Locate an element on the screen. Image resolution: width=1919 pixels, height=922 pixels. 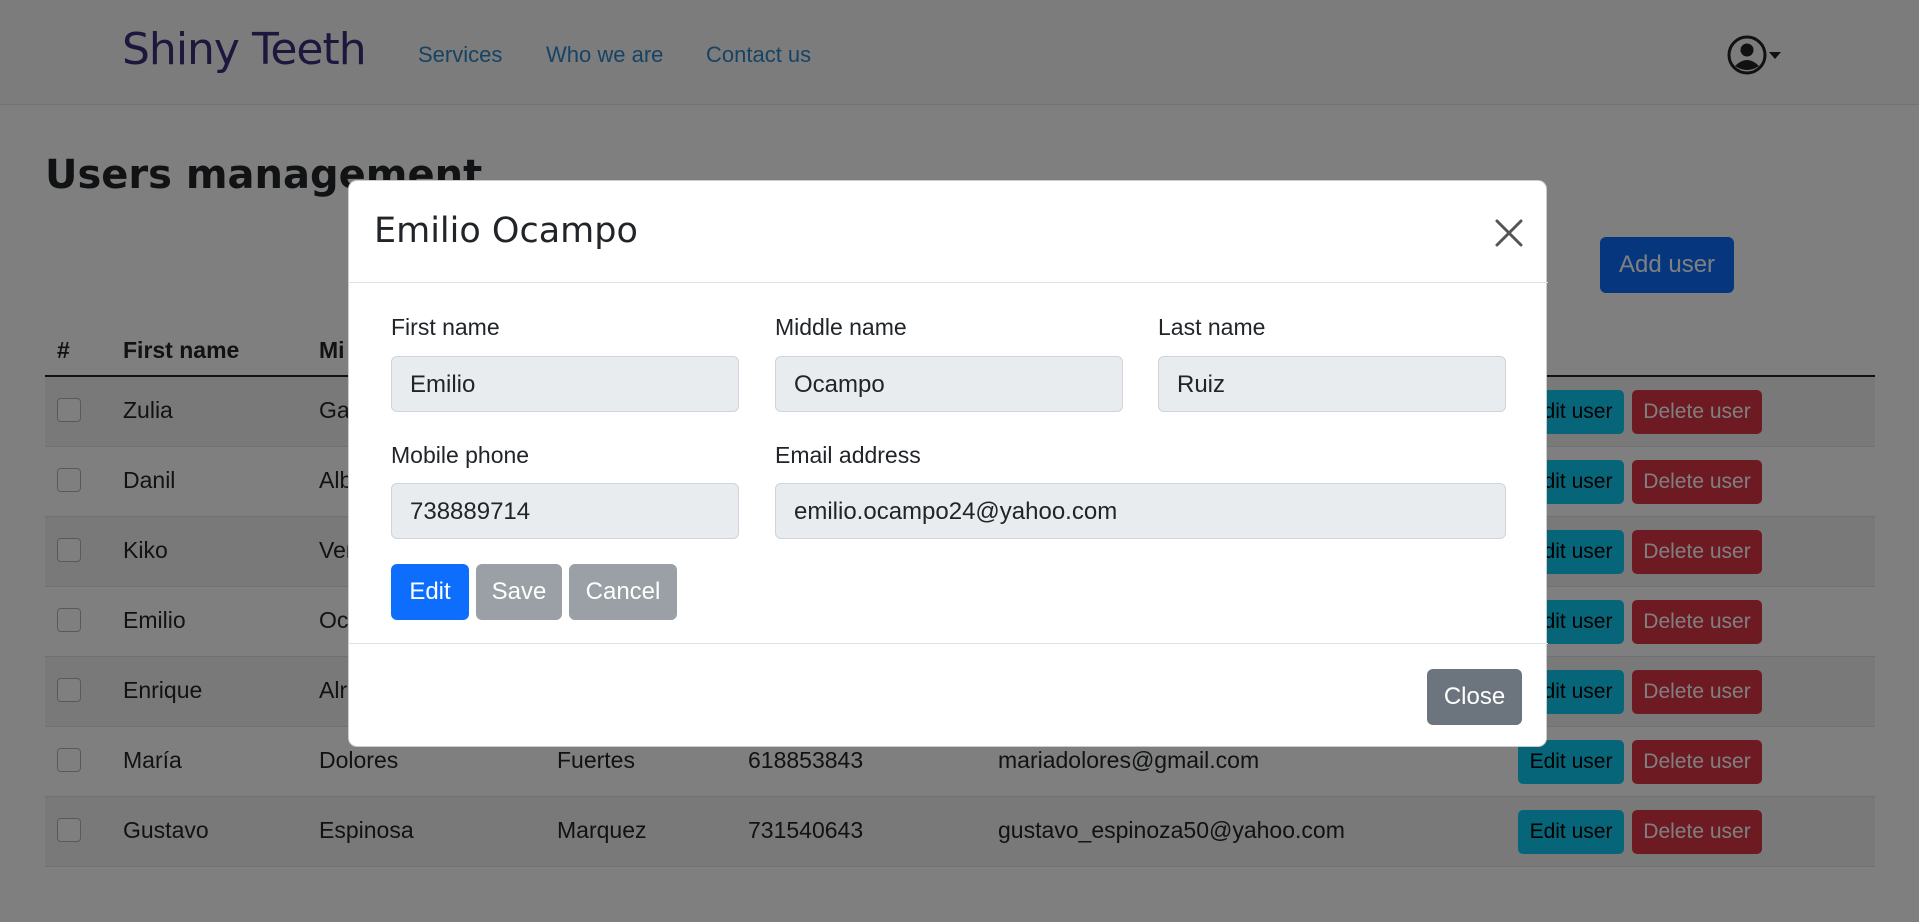
close-icon is located at coordinates (1509, 233).